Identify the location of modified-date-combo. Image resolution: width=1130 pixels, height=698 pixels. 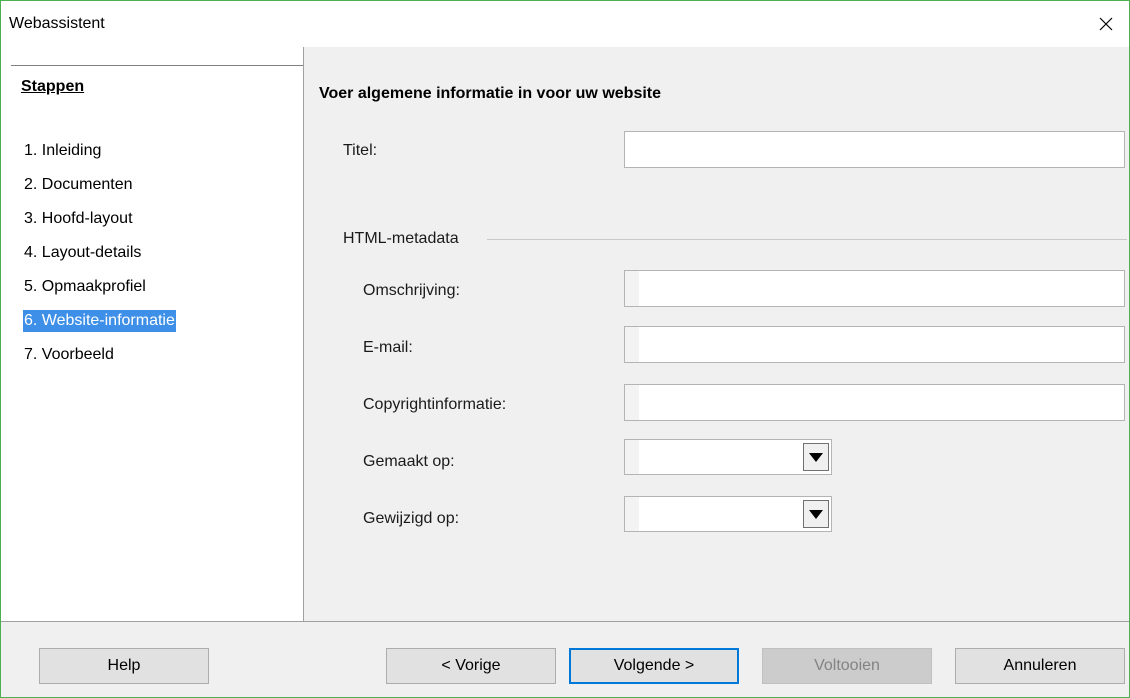
(728, 514).